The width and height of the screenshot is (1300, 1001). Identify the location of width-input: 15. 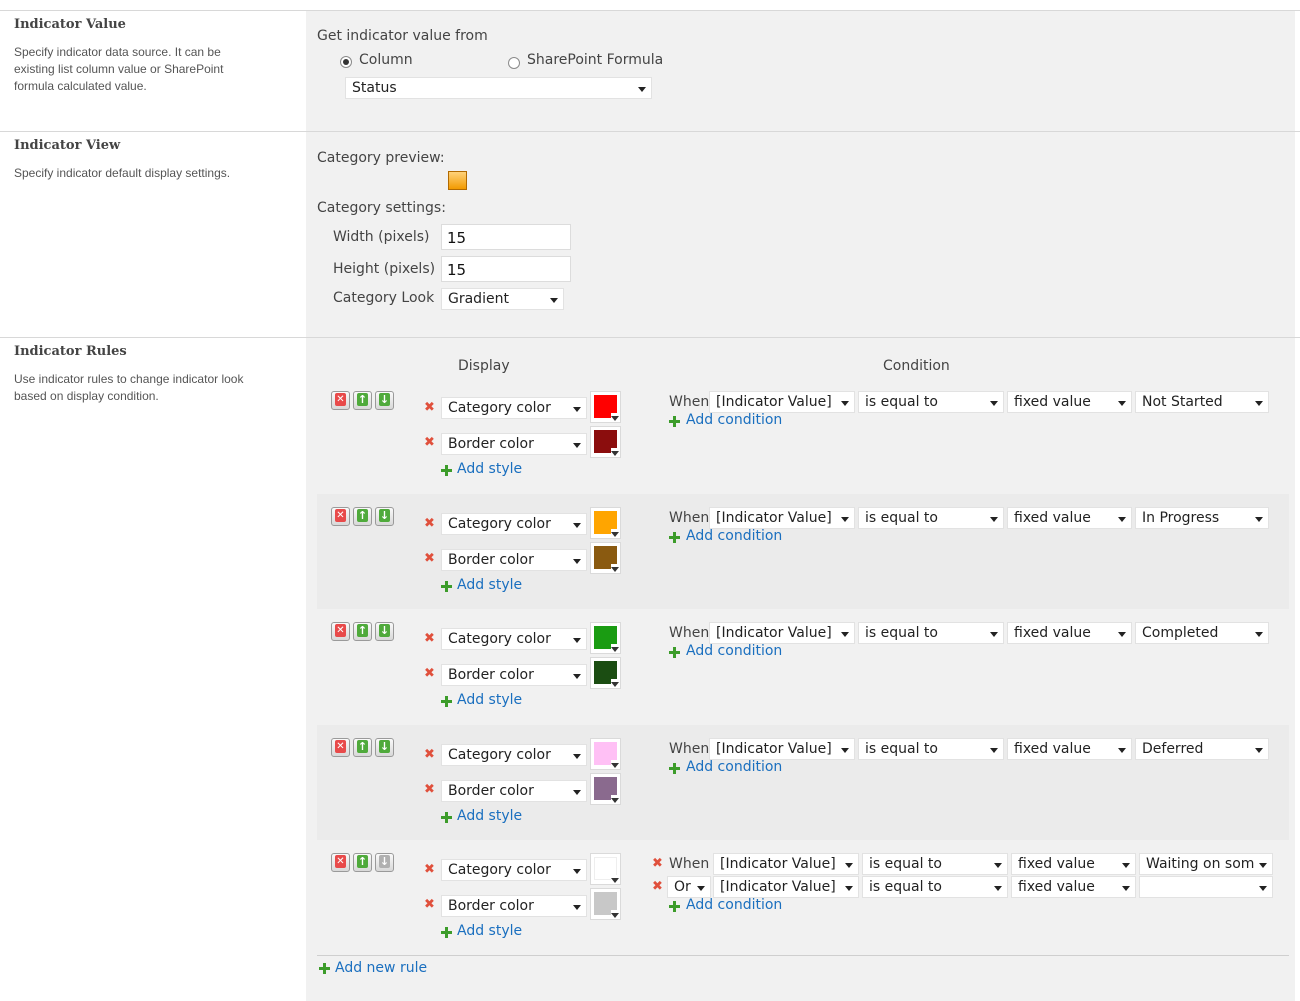
(506, 237).